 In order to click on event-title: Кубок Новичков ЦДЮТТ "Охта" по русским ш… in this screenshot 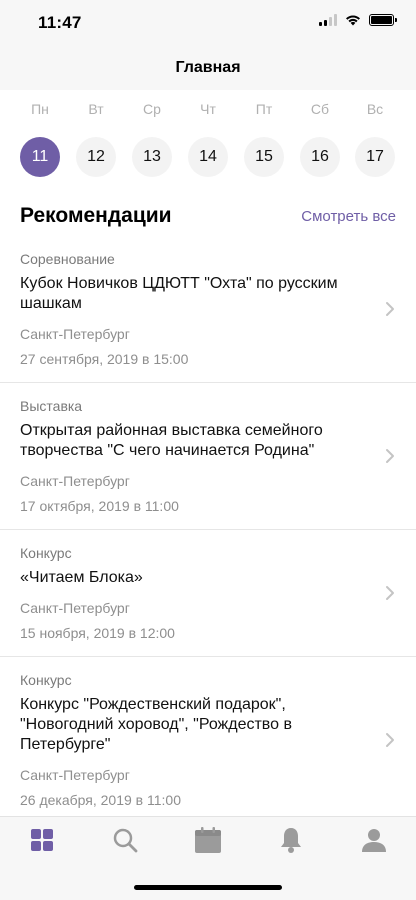, I will do `click(179, 293)`.